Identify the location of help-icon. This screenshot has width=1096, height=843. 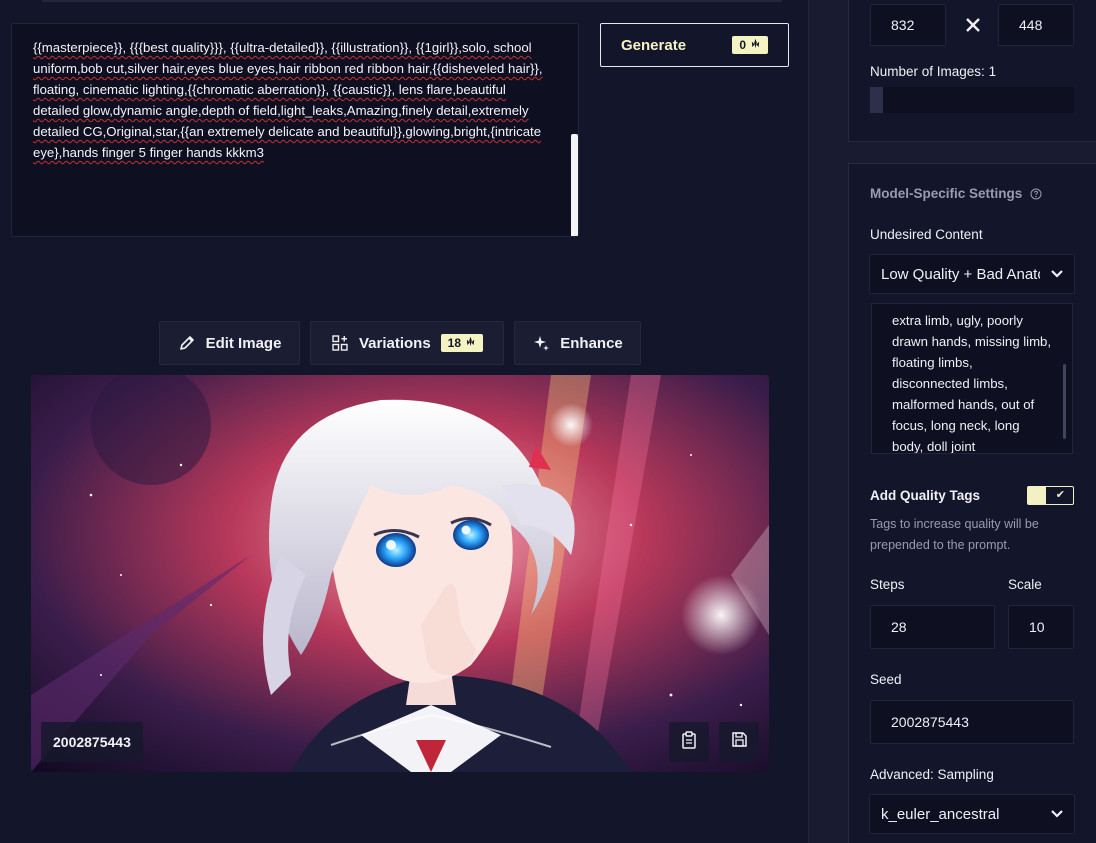
(1036, 195).